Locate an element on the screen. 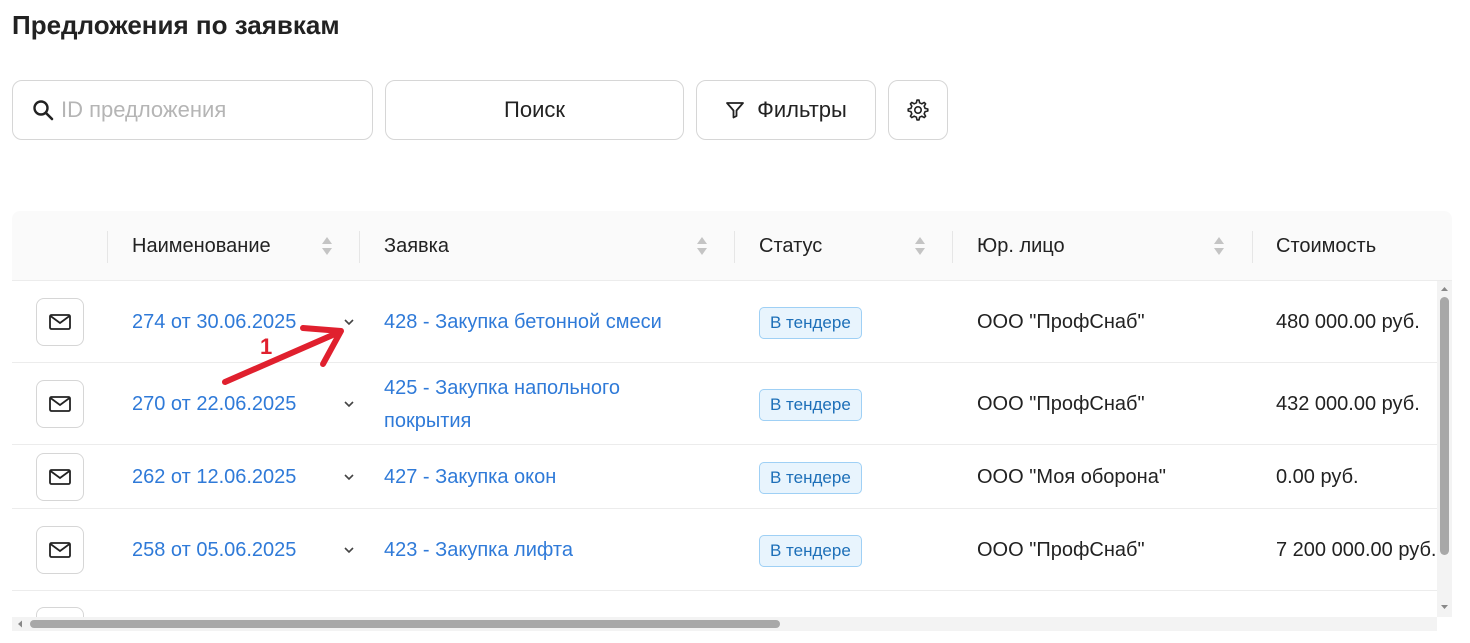 Image resolution: width=1470 pixels, height=643 pixels. cost-value: 432 000.00 руб. is located at coordinates (1348, 404).